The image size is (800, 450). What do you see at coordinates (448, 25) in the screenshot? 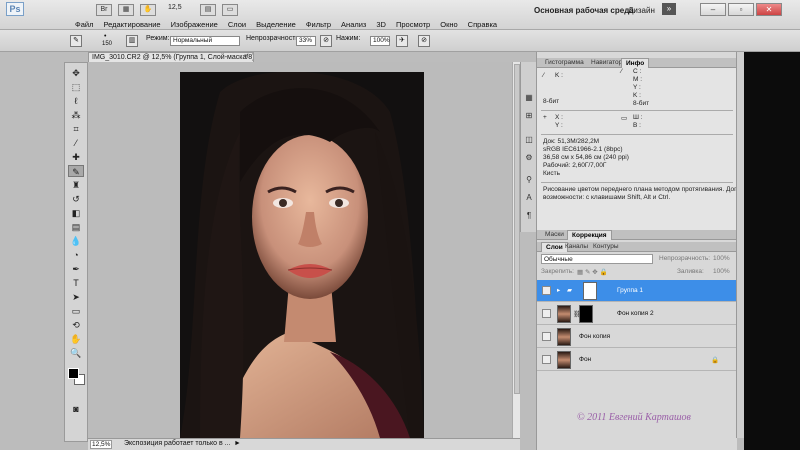
I see `menu-window: Окно` at bounding box center [448, 25].